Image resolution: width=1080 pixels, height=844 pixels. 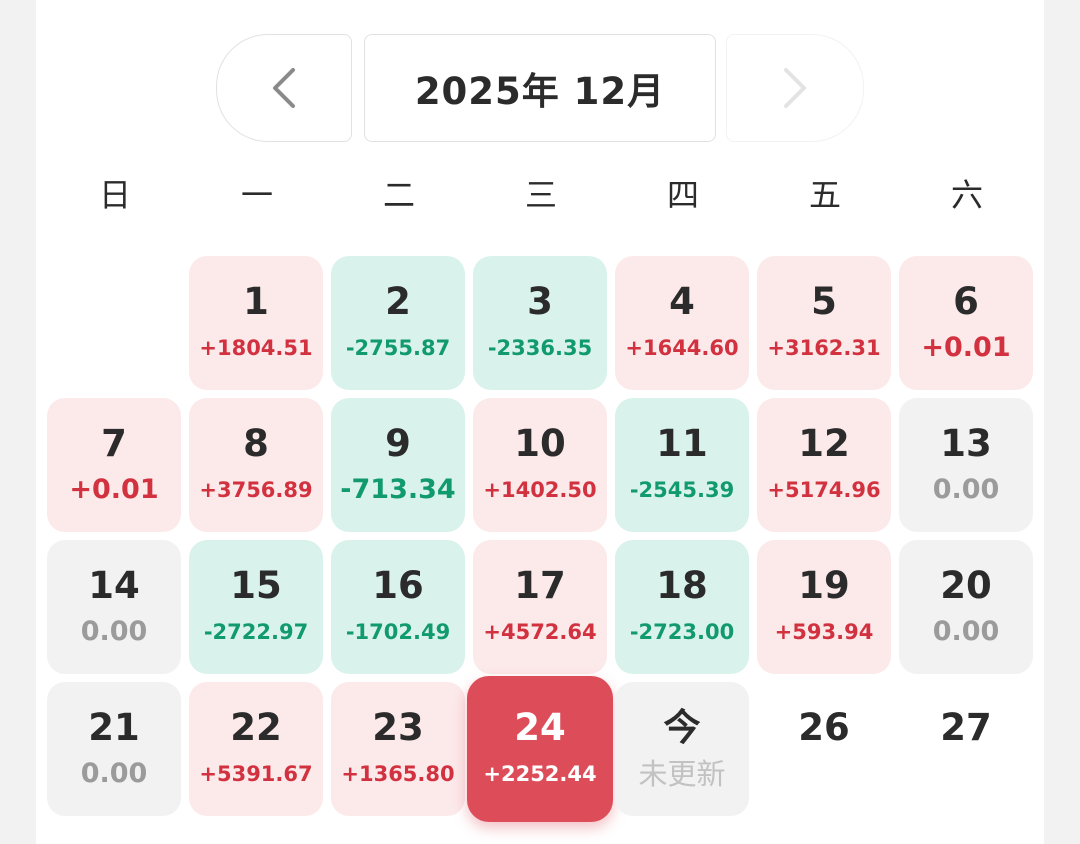 I want to click on weekday-sat: 六, so click(x=966, y=195).